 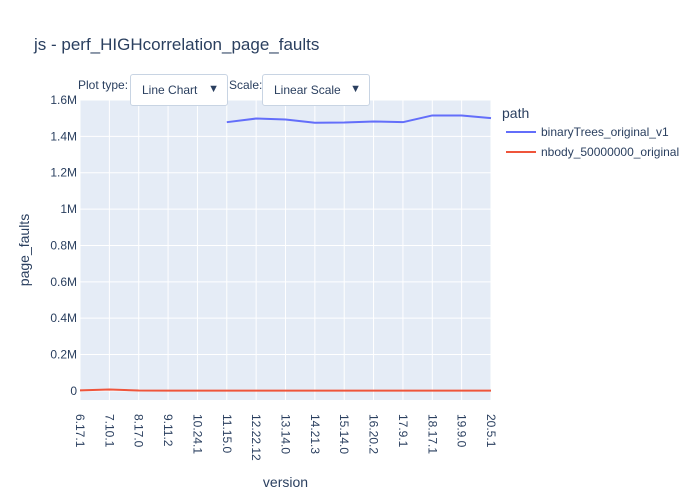 What do you see at coordinates (63, 100) in the screenshot?
I see `y-tick-label: 1.6M` at bounding box center [63, 100].